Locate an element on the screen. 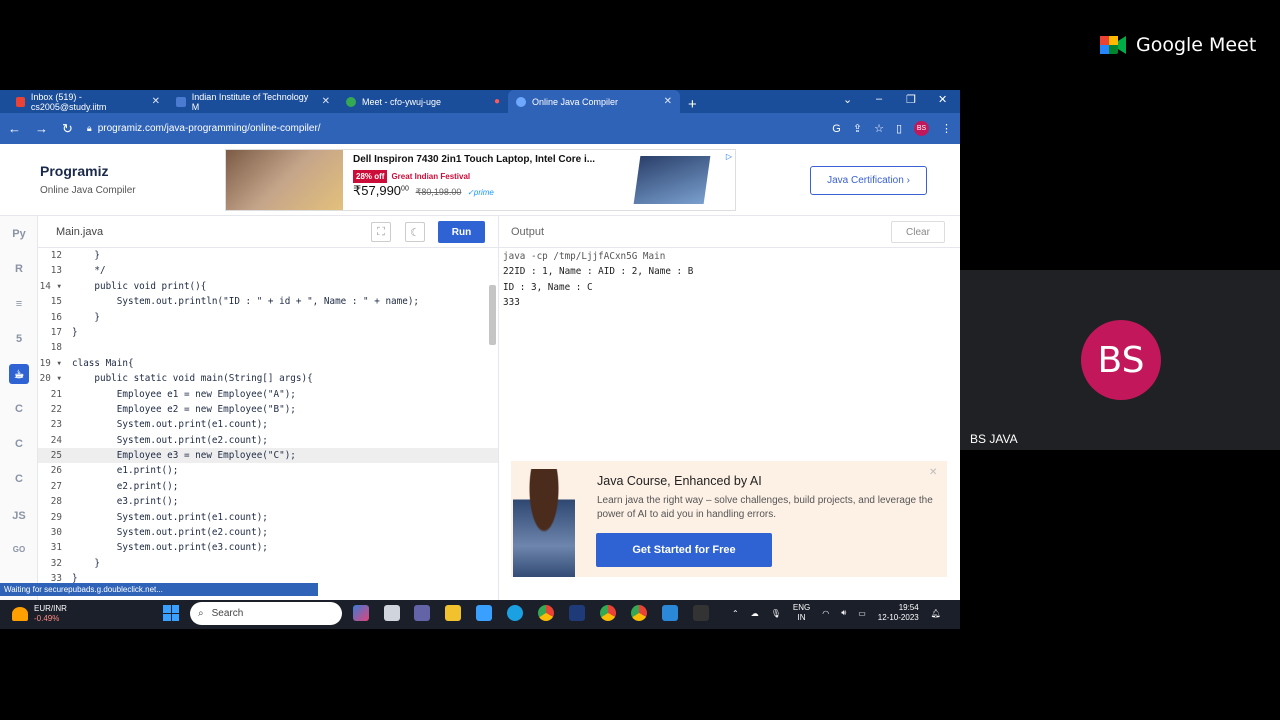 The height and width of the screenshot is (720, 1280). java-icon: ☕︎ is located at coordinates (19, 374).